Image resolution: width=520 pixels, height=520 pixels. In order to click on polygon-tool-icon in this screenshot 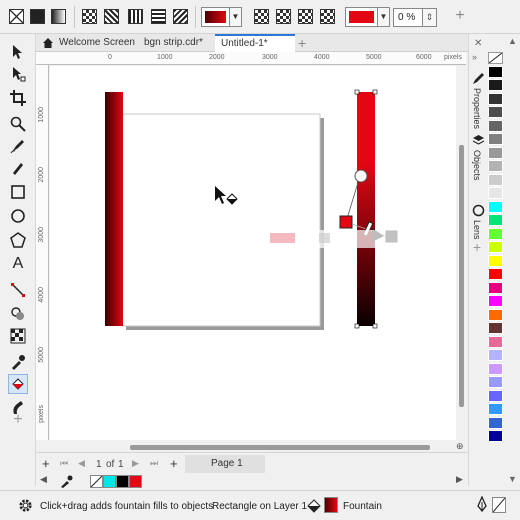, I will do `click(18, 240)`.